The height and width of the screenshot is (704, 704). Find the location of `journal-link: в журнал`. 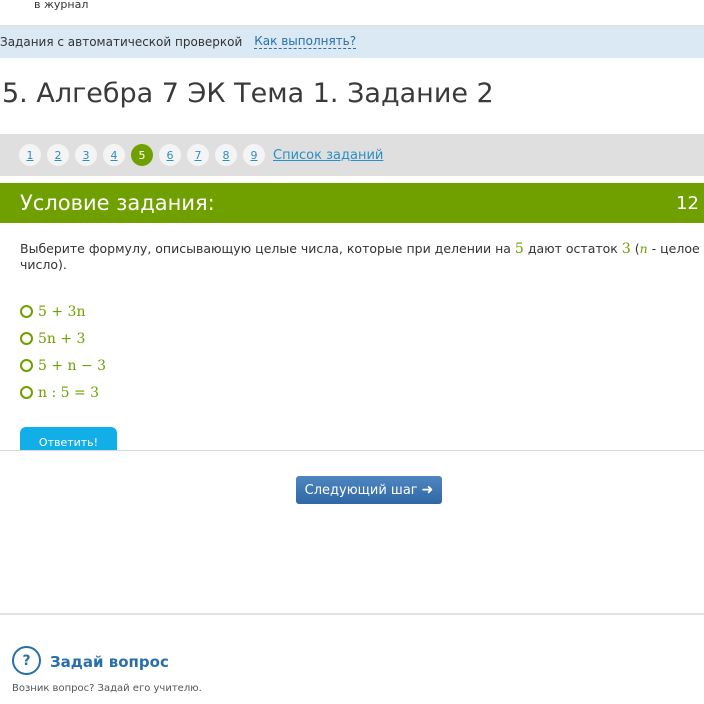

journal-link: в журнал is located at coordinates (61, 5).